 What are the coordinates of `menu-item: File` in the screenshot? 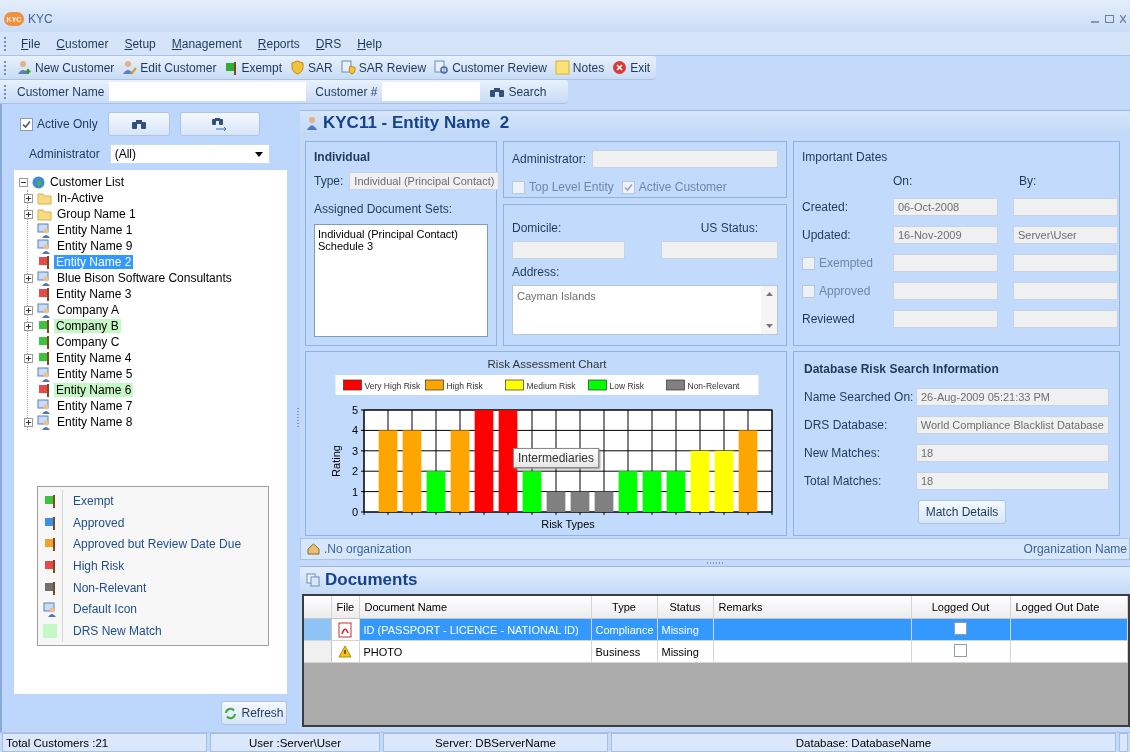 It's located at (31, 43).